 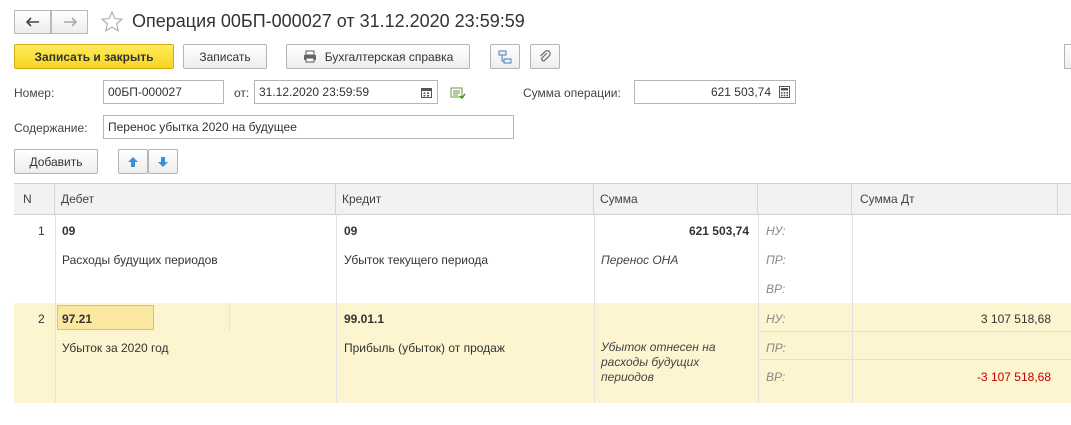 What do you see at coordinates (225, 56) in the screenshot?
I see `save-button: Записать` at bounding box center [225, 56].